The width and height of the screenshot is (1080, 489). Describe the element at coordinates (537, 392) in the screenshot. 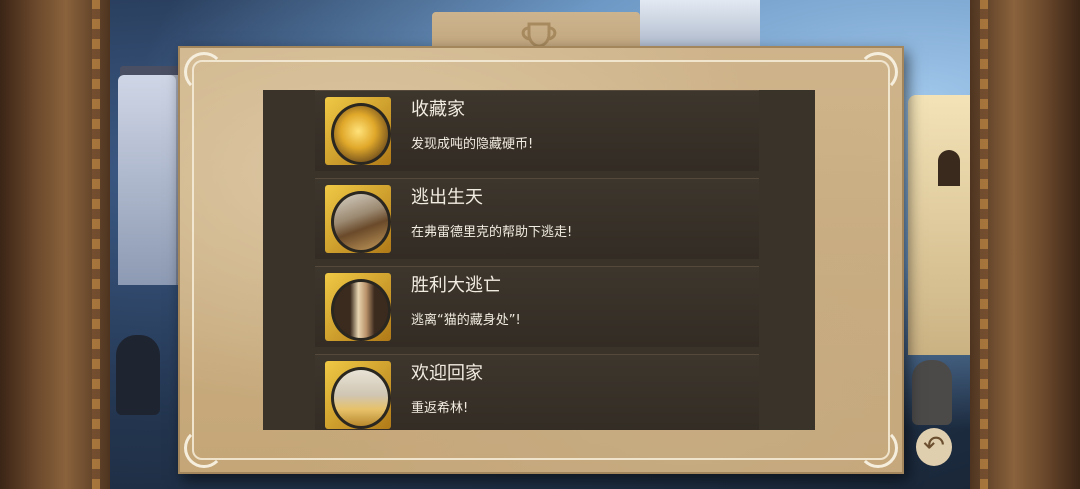

I see `achievement-item: 欢迎回家 重返希林!` at that location.